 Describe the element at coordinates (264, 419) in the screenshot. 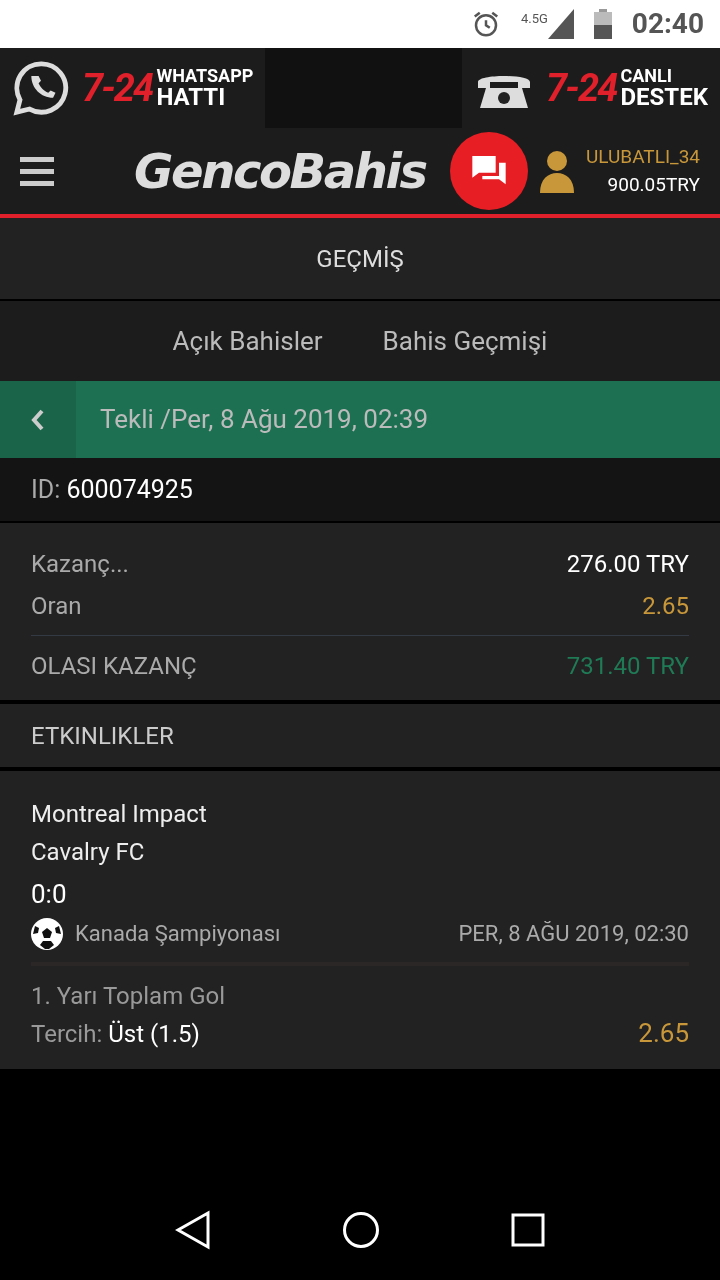

I see `bet-title: Tekli /Per, 8 Ağu 2019, 02:39` at that location.